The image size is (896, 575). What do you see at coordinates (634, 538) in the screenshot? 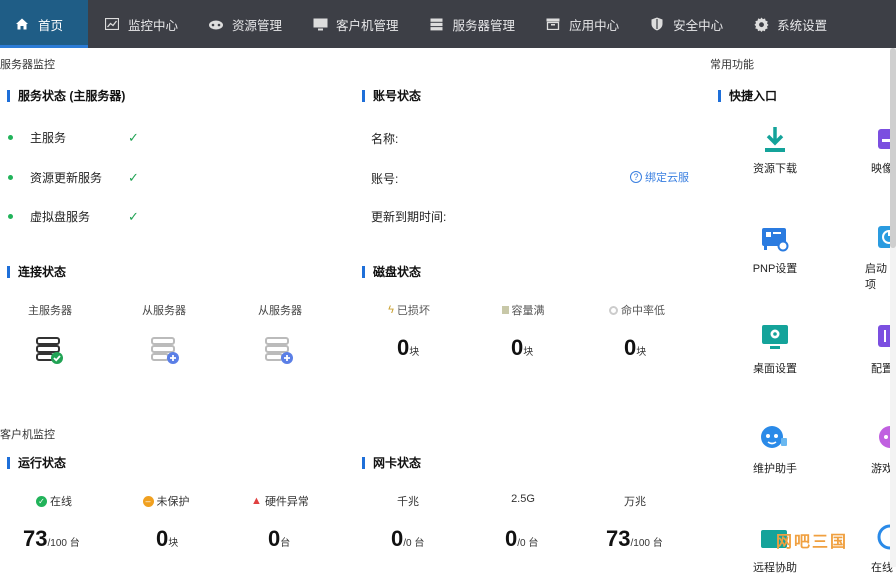
I see `nic-metric-value: 73/100 台` at bounding box center [634, 538].